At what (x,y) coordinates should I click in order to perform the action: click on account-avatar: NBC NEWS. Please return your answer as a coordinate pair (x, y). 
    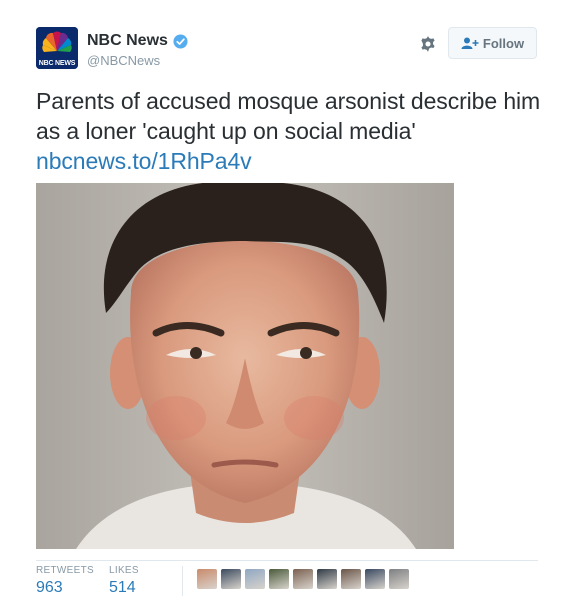
    Looking at the image, I should click on (57, 48).